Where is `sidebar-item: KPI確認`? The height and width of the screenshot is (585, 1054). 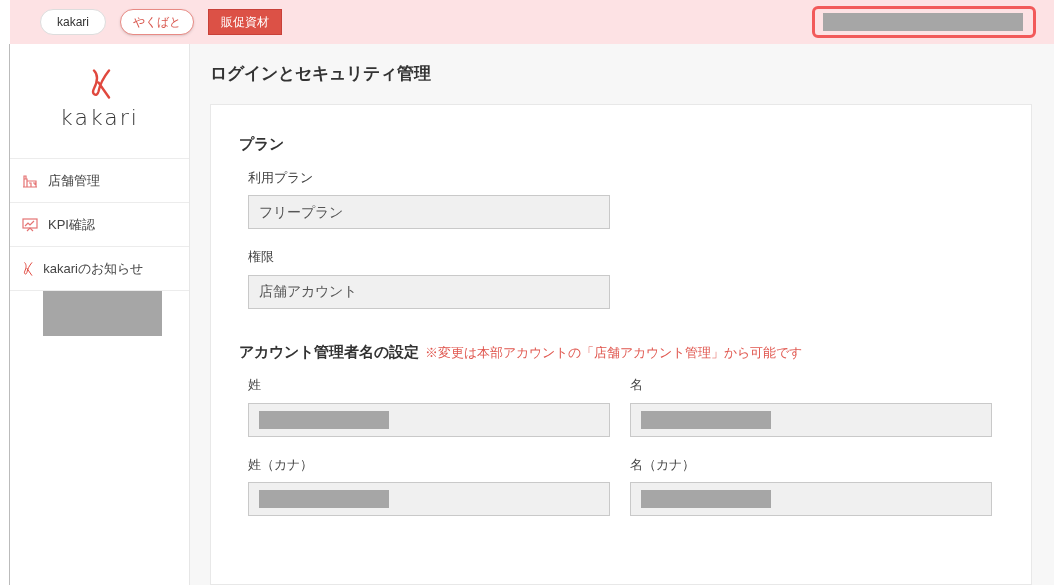 sidebar-item: KPI確認 is located at coordinates (99, 224).